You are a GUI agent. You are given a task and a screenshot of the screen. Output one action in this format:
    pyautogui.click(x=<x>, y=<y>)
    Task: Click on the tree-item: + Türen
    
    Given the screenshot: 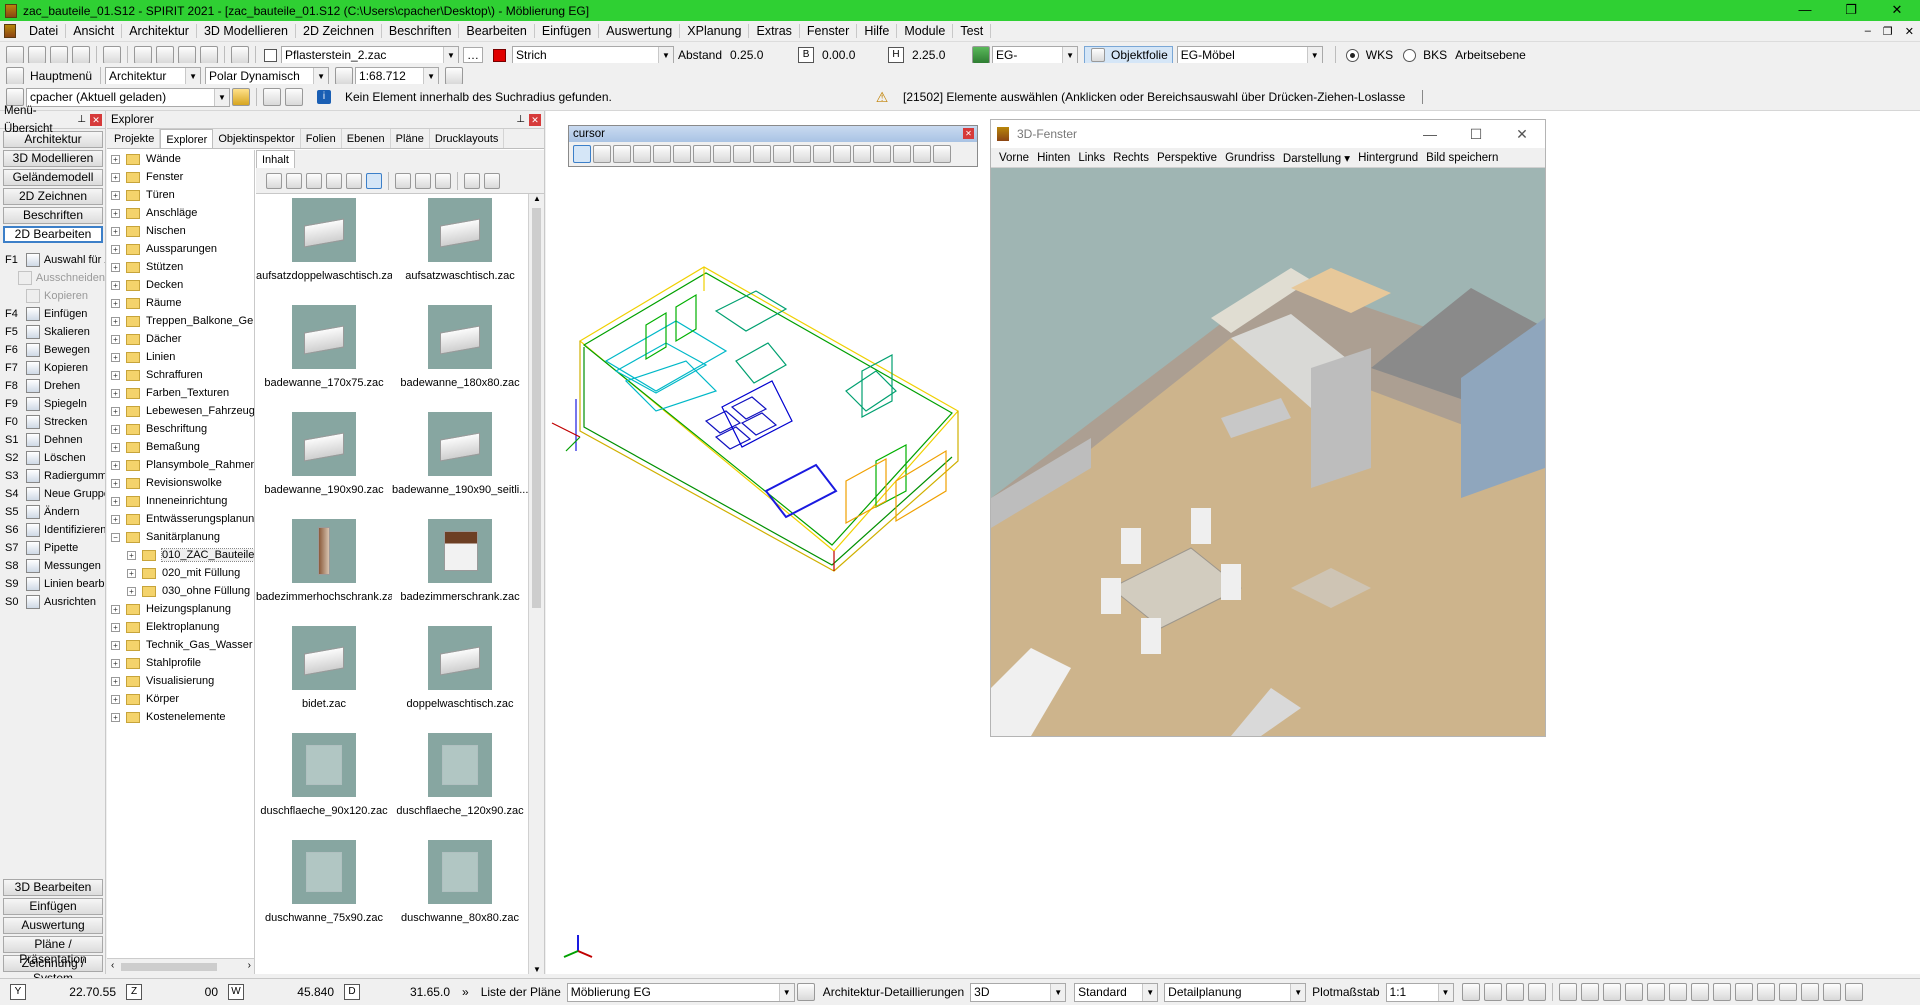 What is the action you would take?
    pyautogui.click(x=180, y=195)
    